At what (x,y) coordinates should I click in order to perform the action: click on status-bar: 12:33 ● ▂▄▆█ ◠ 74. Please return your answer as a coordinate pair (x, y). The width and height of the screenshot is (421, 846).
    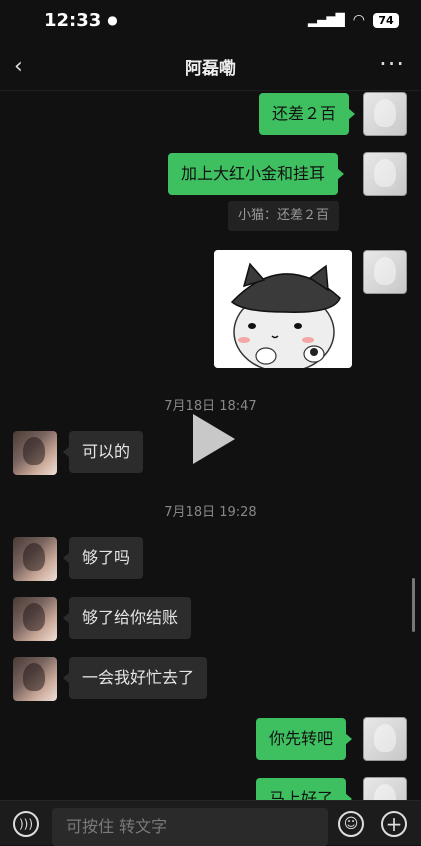
    Looking at the image, I should click on (210, 20).